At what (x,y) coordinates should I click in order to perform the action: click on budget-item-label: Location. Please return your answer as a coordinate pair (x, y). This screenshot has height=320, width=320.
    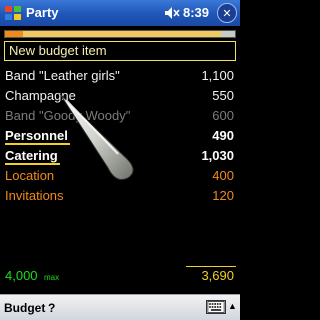
    Looking at the image, I should click on (30, 175).